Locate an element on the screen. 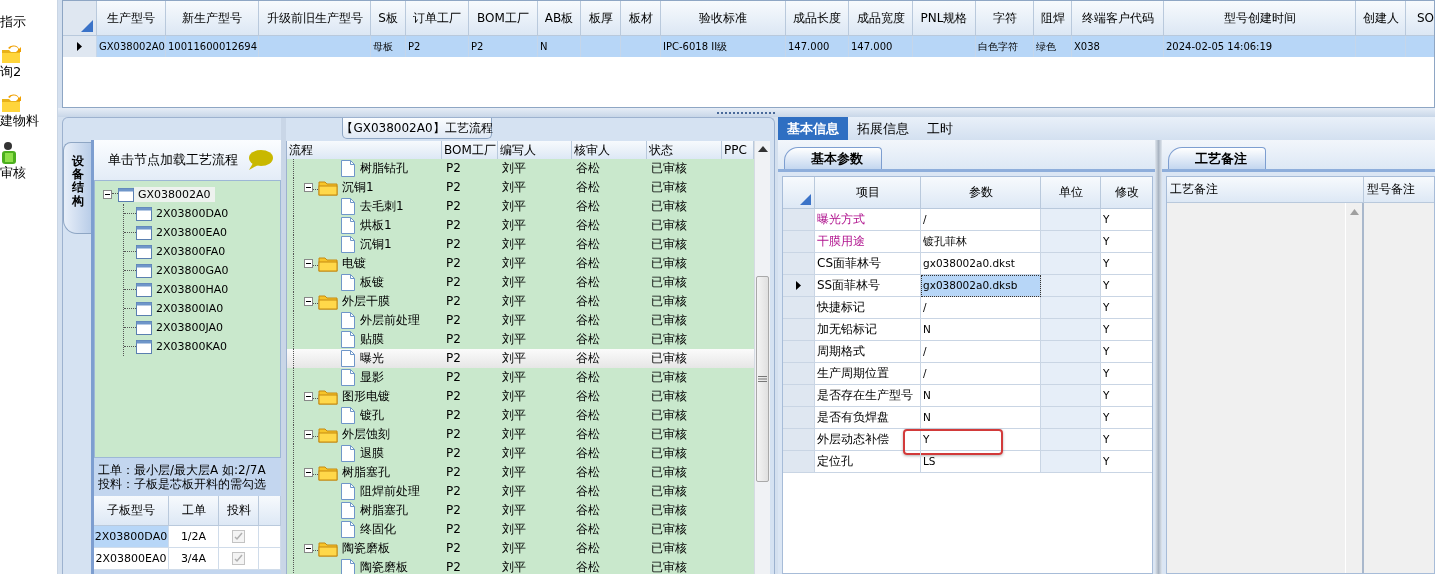 The image size is (1435, 574). speech-bubble-icon is located at coordinates (260, 160).